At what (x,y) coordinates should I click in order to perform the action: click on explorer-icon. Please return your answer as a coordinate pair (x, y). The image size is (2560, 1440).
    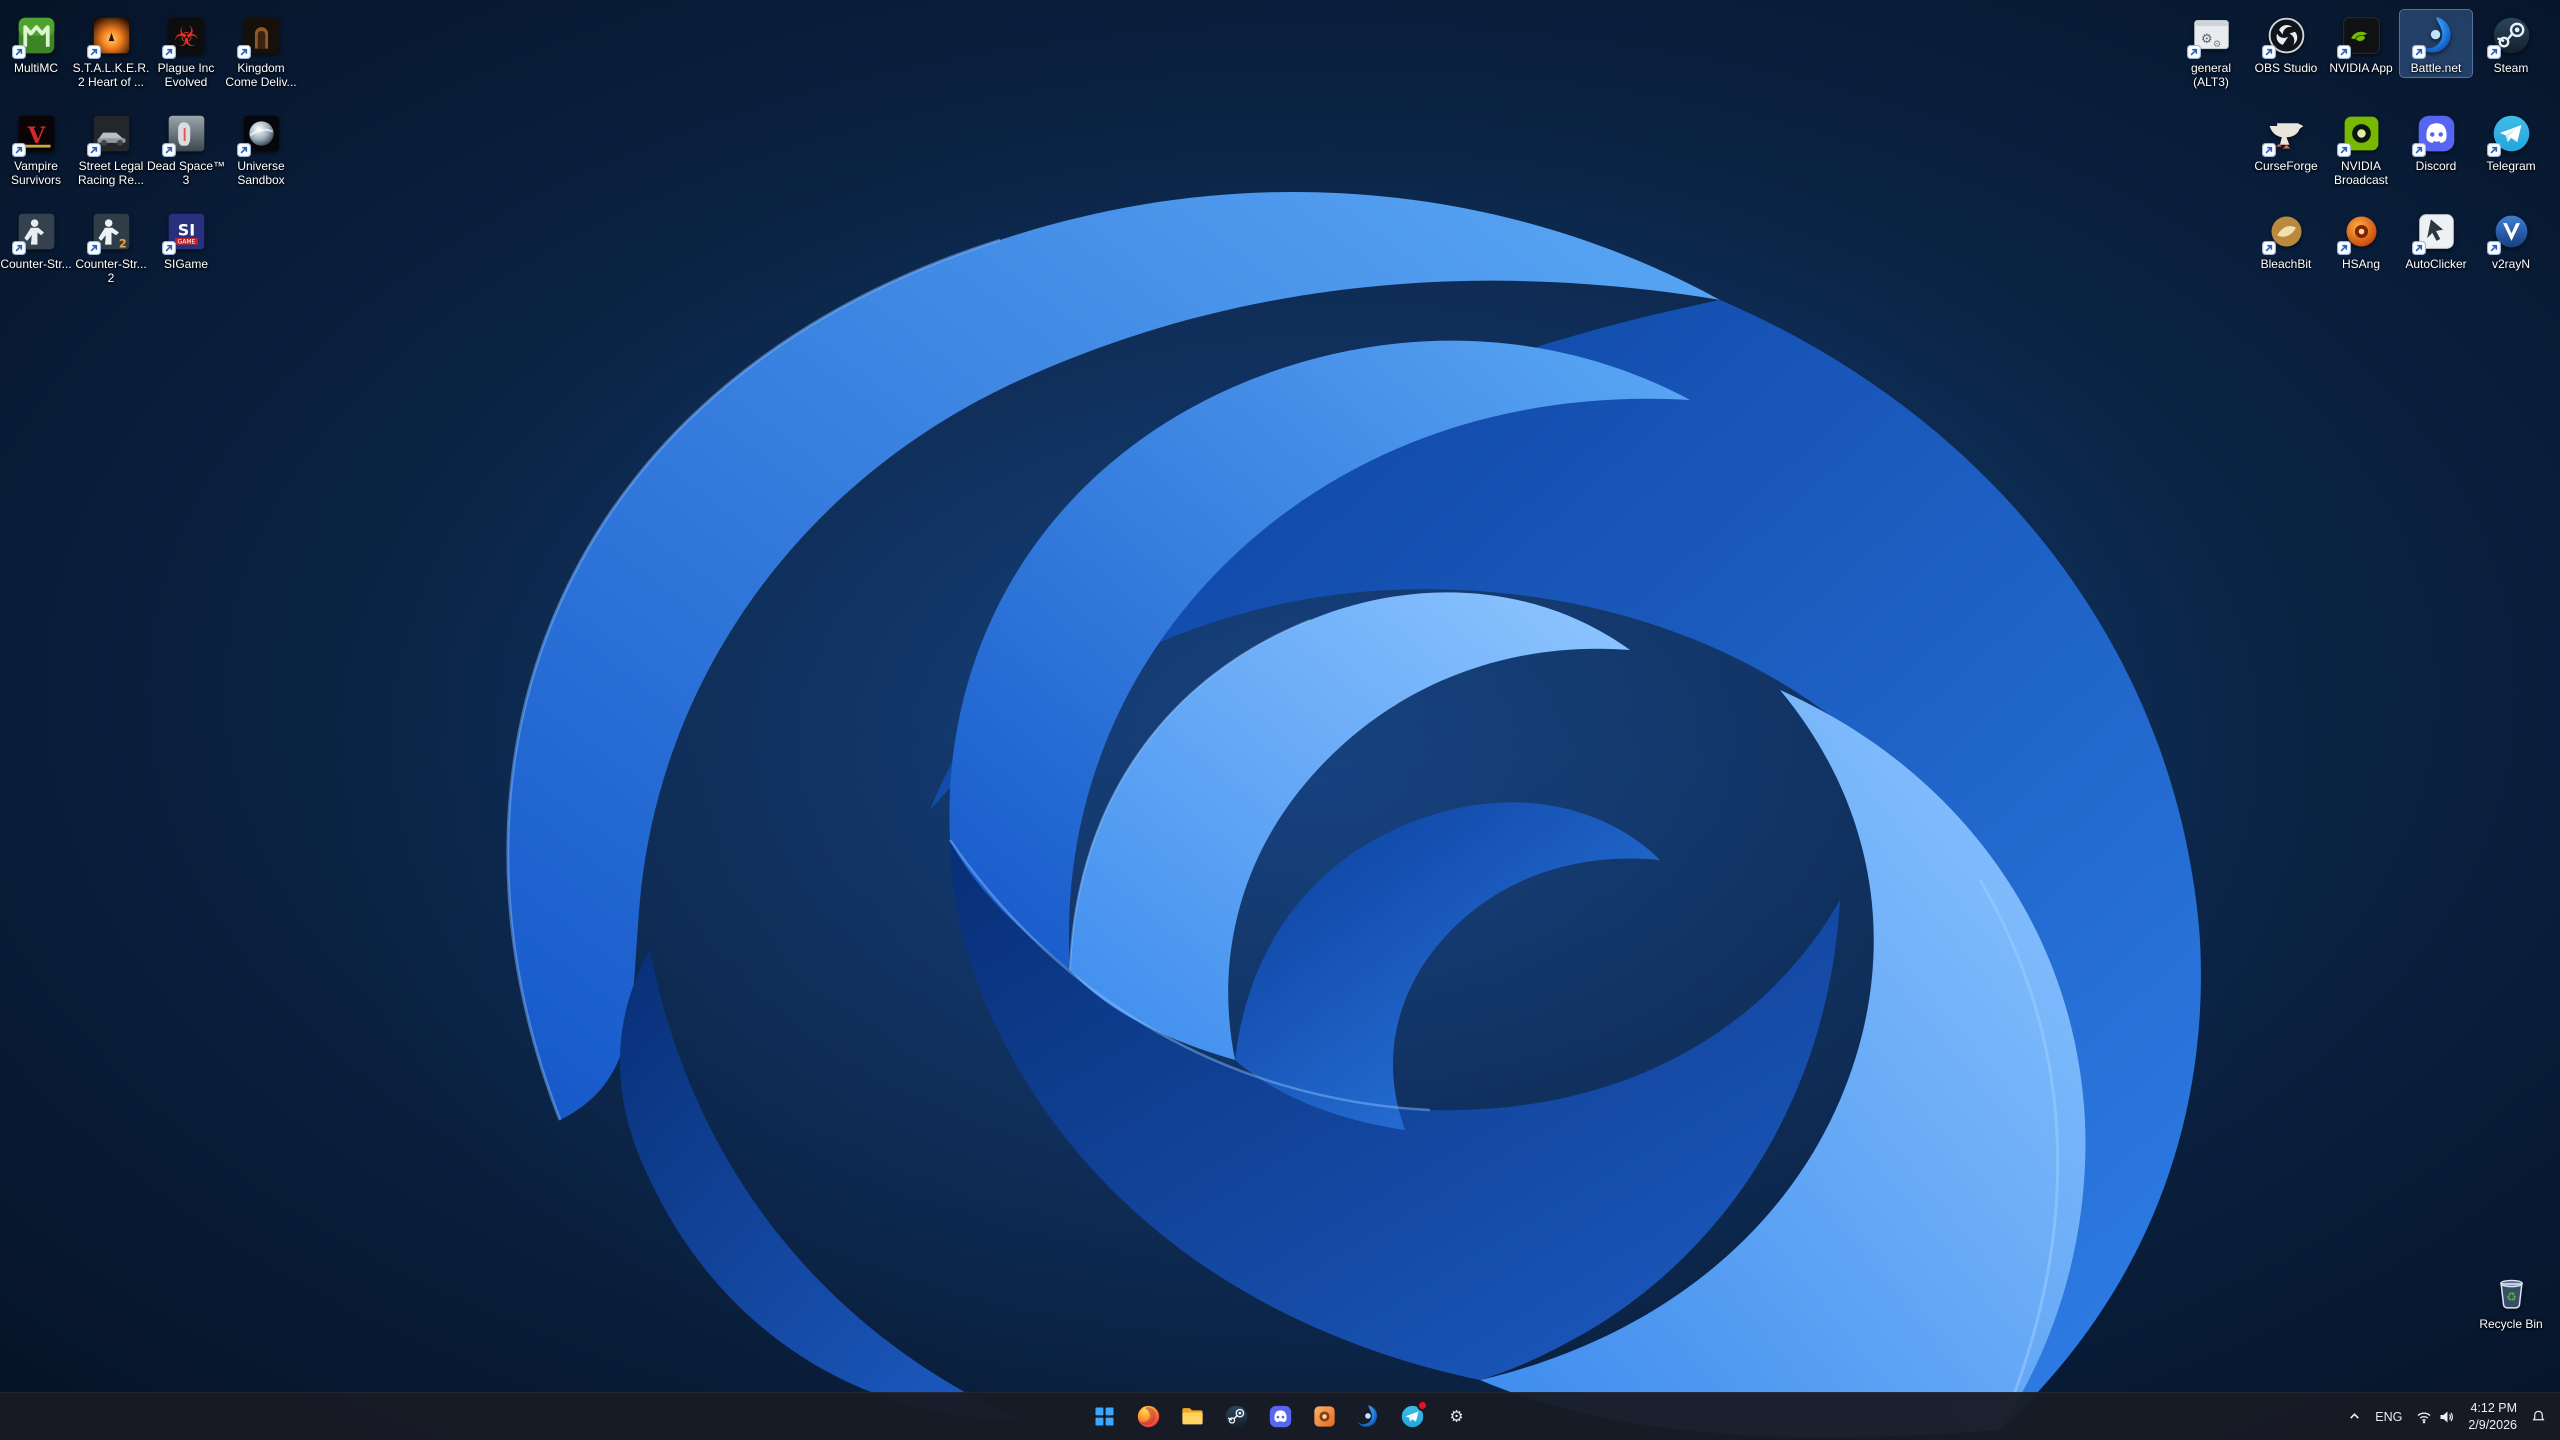
    Looking at the image, I should click on (1192, 1416).